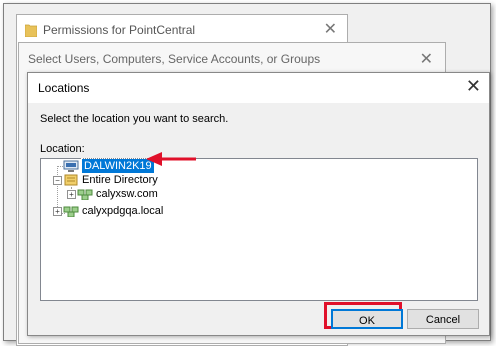  I want to click on ok-button: OK, so click(367, 319).